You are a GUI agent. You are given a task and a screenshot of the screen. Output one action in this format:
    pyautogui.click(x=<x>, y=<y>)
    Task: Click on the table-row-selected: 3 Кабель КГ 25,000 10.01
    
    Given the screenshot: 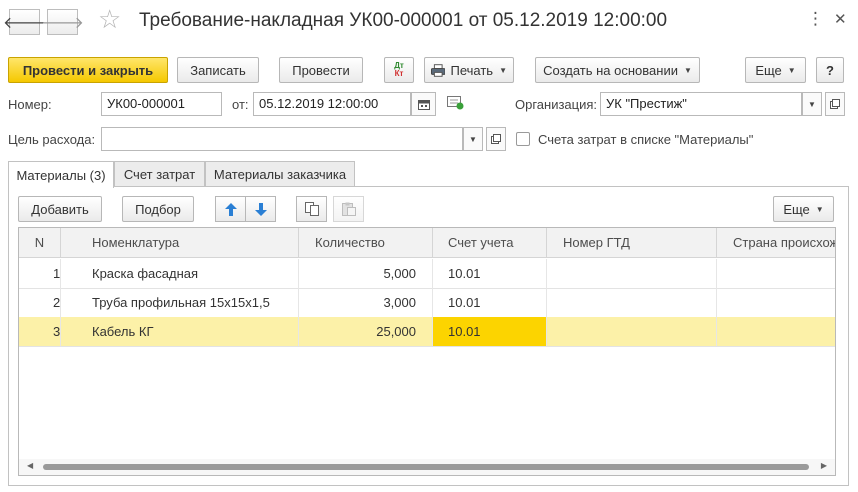 What is the action you would take?
    pyautogui.click(x=427, y=331)
    